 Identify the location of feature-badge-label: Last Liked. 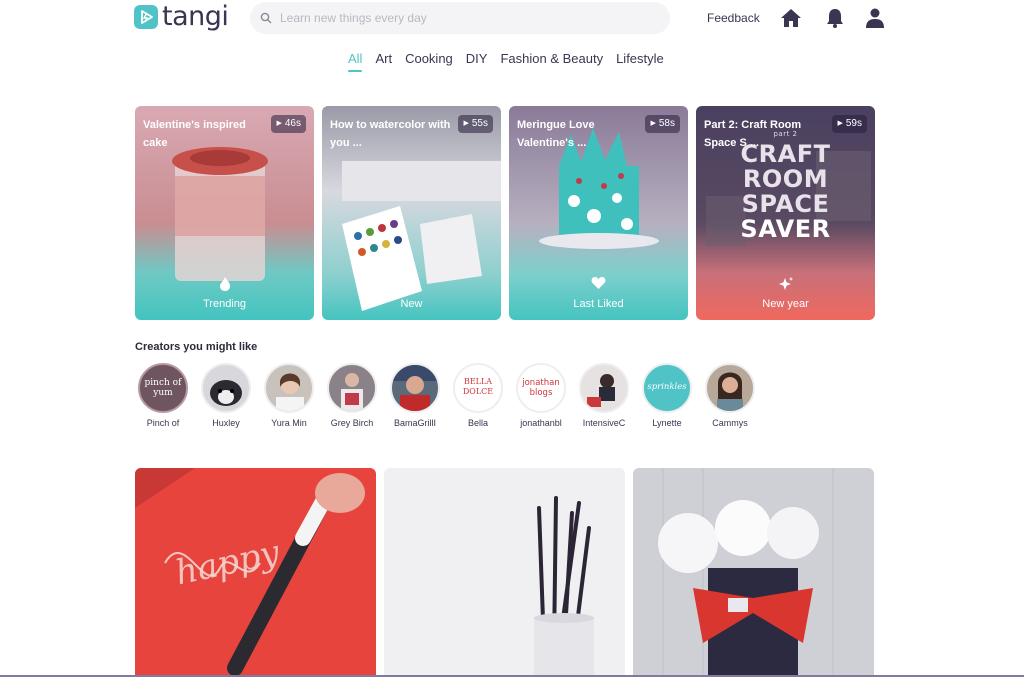
(598, 304).